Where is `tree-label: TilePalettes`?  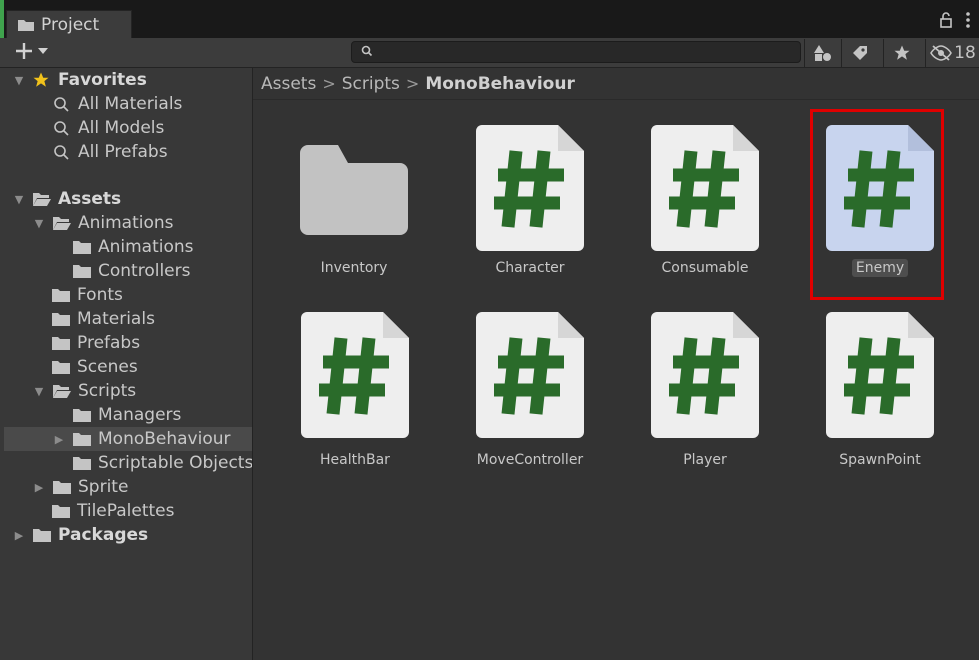 tree-label: TilePalettes is located at coordinates (126, 511).